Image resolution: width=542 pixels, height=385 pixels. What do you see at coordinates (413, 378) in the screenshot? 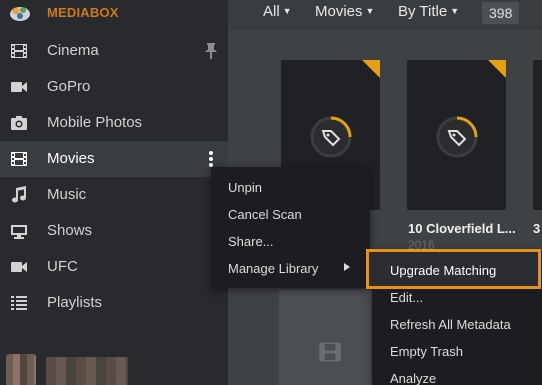
I see `menu-item-analyze: Analyze` at bounding box center [413, 378].